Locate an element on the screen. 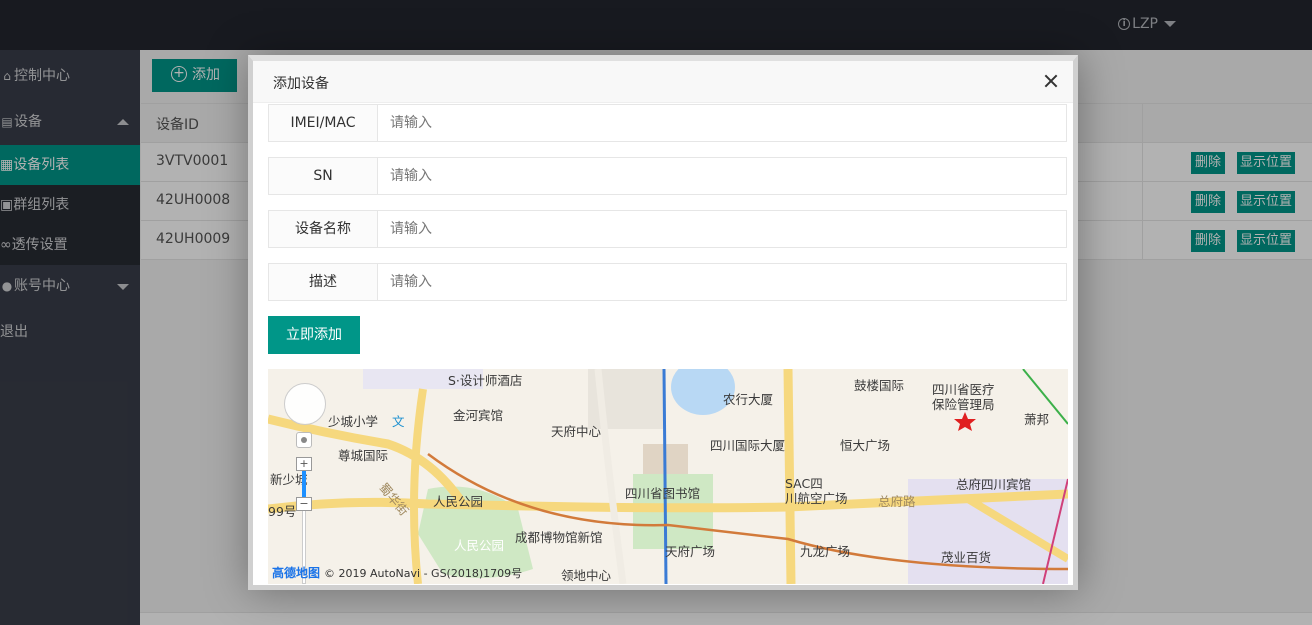 Image resolution: width=1312 pixels, height=625 pixels. map-label: 文 is located at coordinates (398, 421).